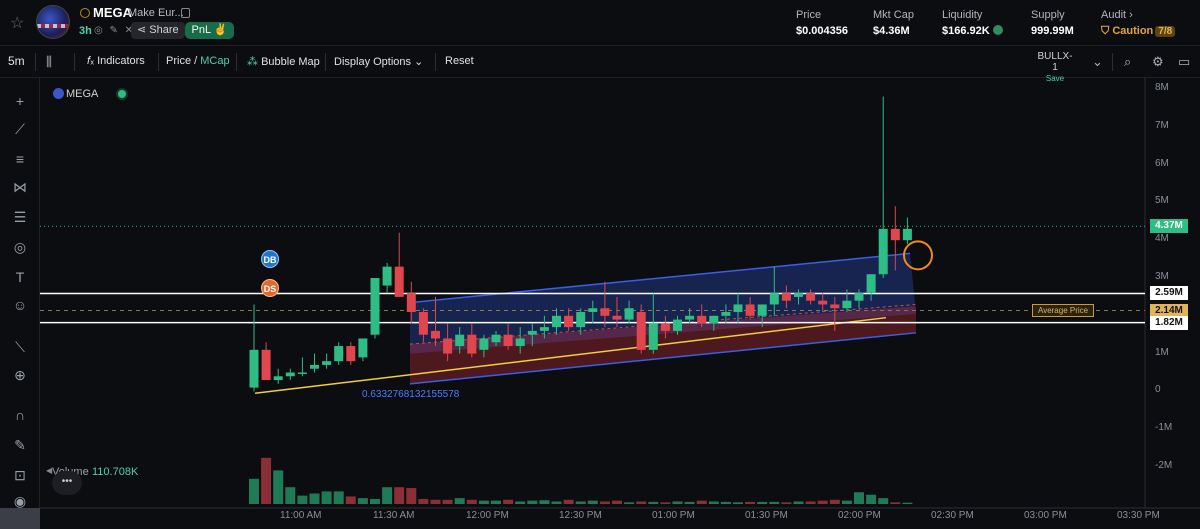 This screenshot has width=1200, height=529. I want to click on emoji-icon: ☺, so click(20, 305).